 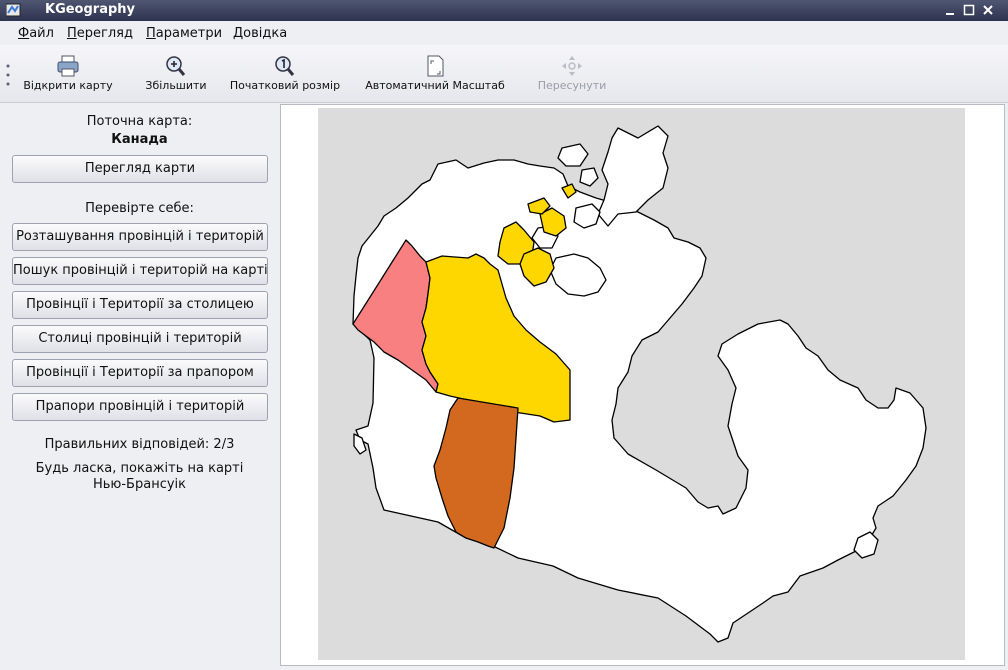 What do you see at coordinates (988, 10) in the screenshot?
I see `close-icon` at bounding box center [988, 10].